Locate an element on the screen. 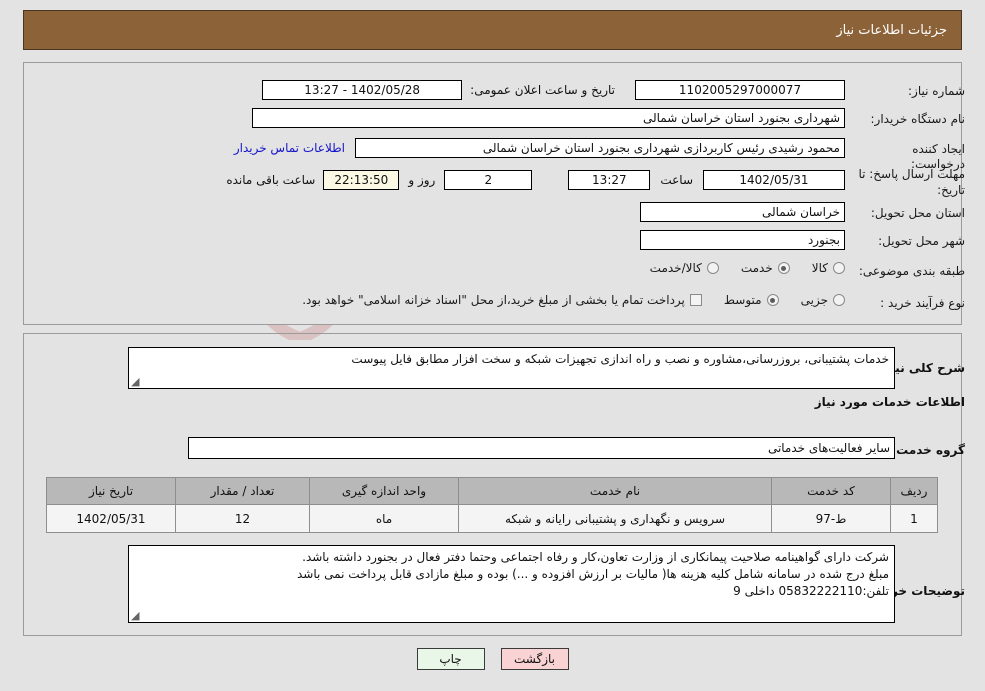 This screenshot has width=985, height=691. page-title: جزئیات اطلاعات نیاز is located at coordinates (891, 30).